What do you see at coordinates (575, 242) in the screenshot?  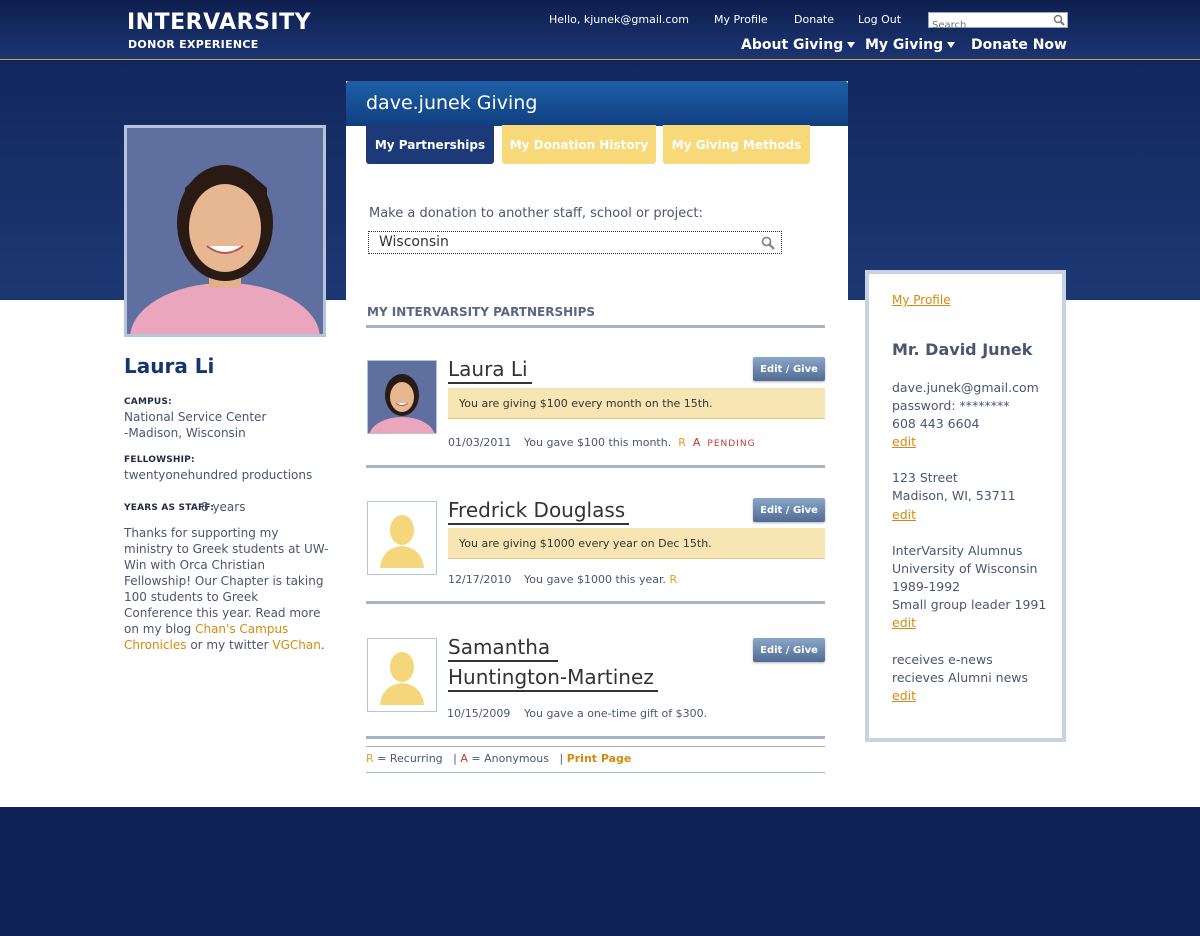 I see `donate-search-input: Wisconsin` at bounding box center [575, 242].